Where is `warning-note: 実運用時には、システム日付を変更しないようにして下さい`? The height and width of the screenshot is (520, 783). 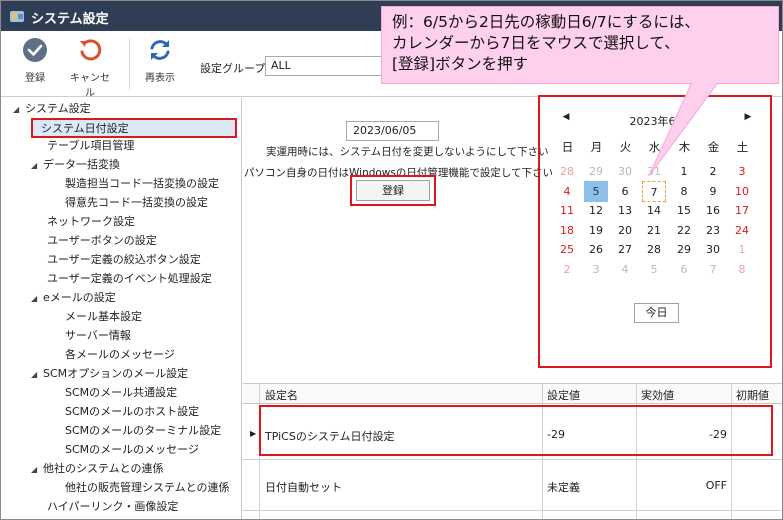 warning-note: 実運用時には、システム日付を変更しないようにして下さい is located at coordinates (407, 152).